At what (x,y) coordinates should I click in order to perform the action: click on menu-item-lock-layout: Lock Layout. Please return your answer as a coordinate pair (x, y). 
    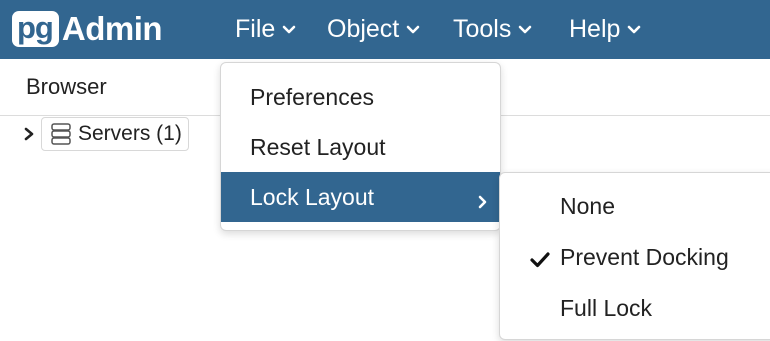
    Looking at the image, I should click on (360, 197).